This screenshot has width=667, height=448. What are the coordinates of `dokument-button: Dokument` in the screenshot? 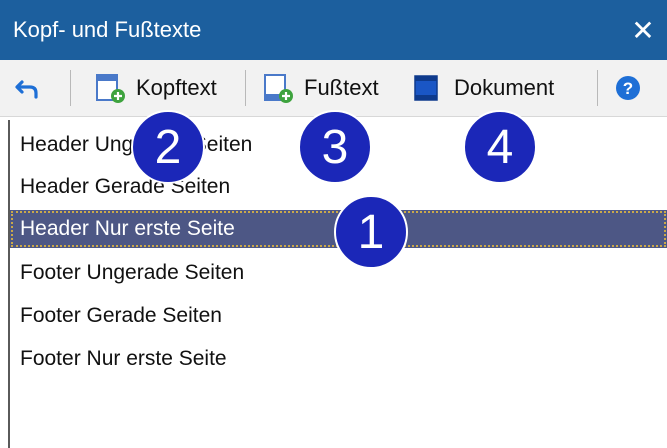 It's located at (483, 88).